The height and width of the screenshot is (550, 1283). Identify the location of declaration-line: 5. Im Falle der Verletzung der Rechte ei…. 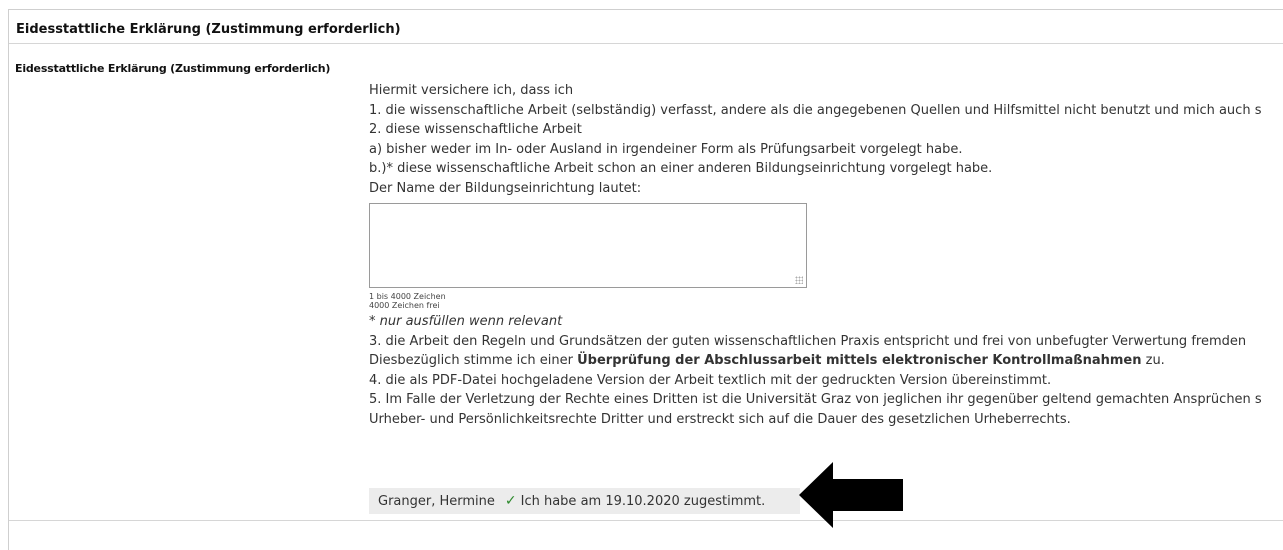
(815, 399).